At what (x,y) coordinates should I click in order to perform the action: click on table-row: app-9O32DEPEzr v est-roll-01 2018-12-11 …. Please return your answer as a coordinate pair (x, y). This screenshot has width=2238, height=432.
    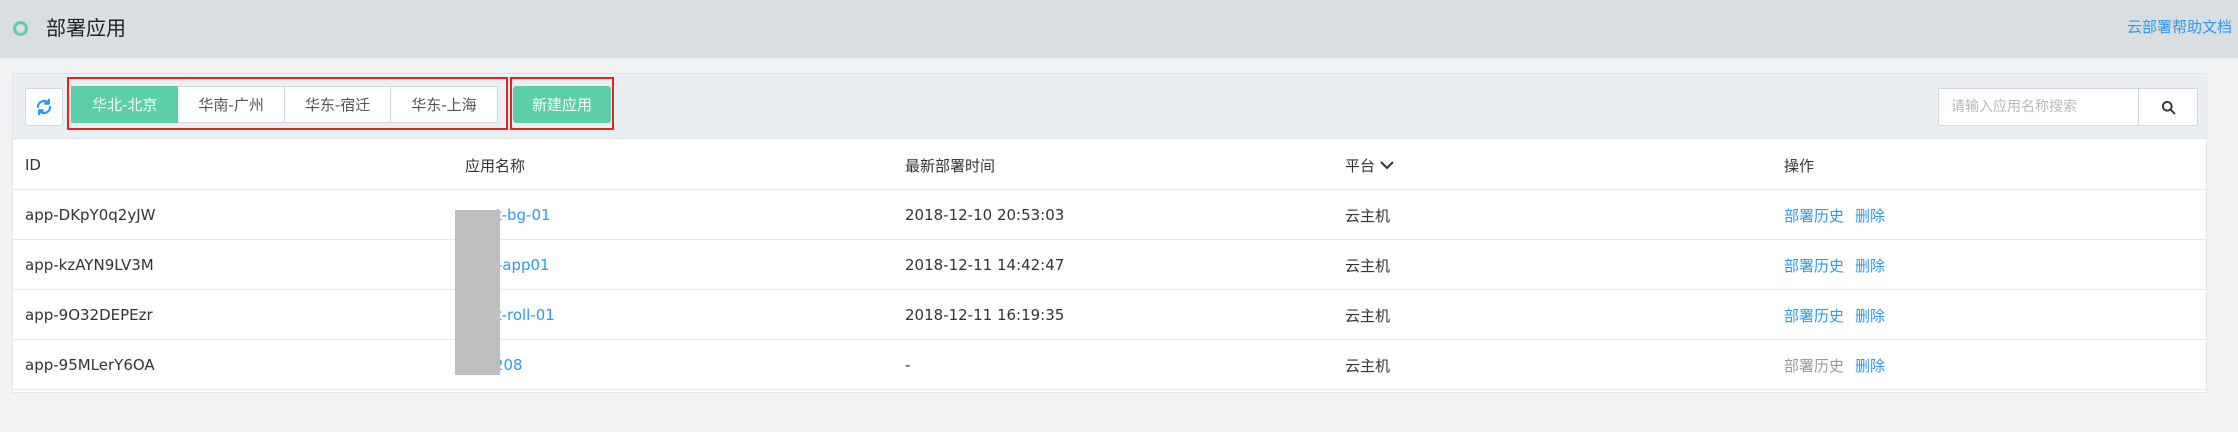
    Looking at the image, I should click on (1109, 315).